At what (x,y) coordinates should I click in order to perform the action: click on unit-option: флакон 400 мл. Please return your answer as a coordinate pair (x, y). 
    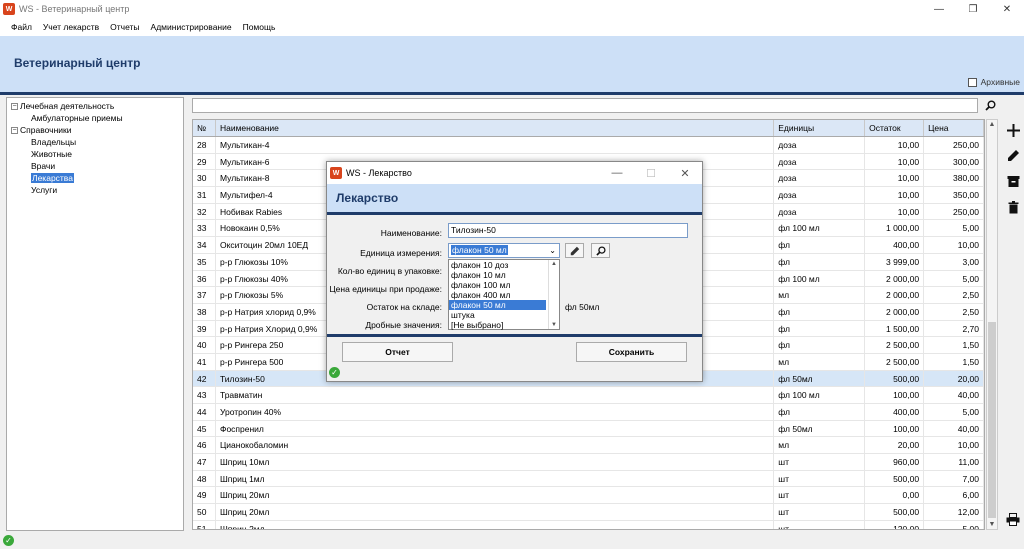
    Looking at the image, I should click on (504, 295).